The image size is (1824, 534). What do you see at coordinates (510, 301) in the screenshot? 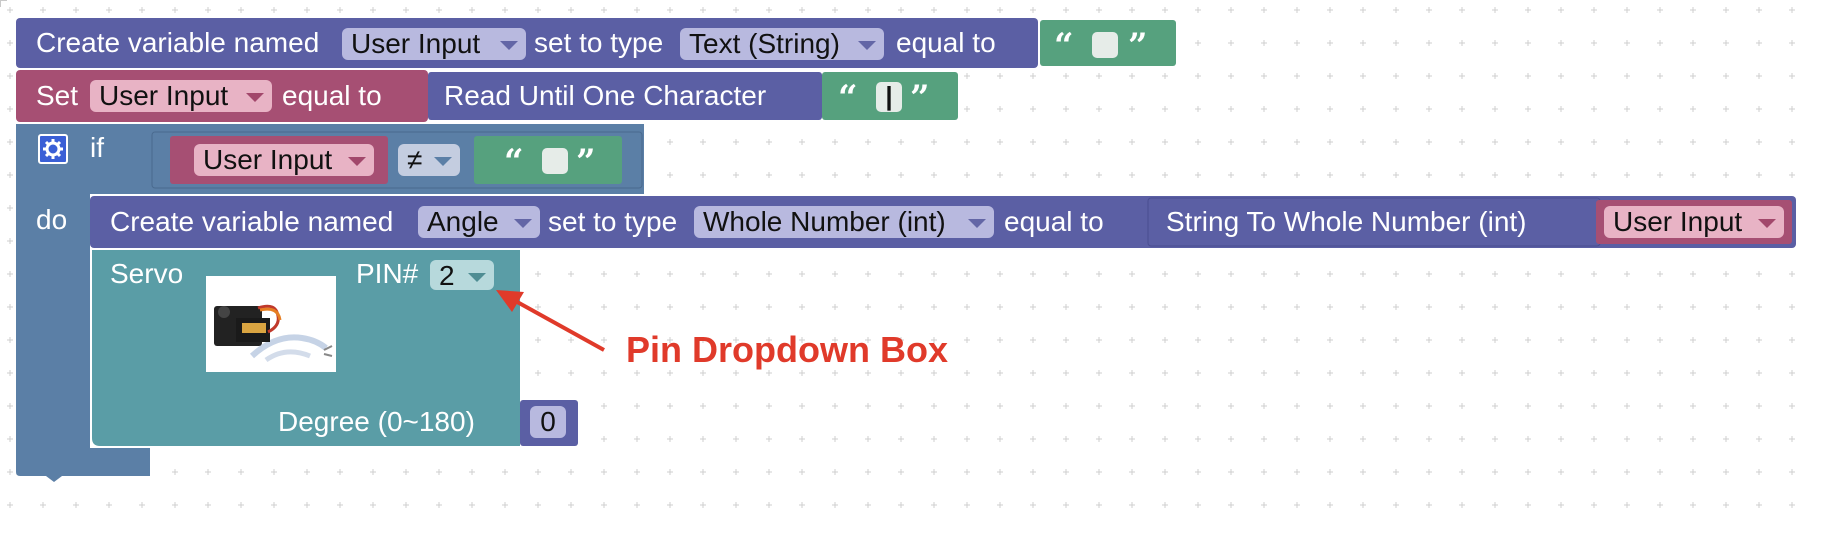
I see `arrow-head` at bounding box center [510, 301].